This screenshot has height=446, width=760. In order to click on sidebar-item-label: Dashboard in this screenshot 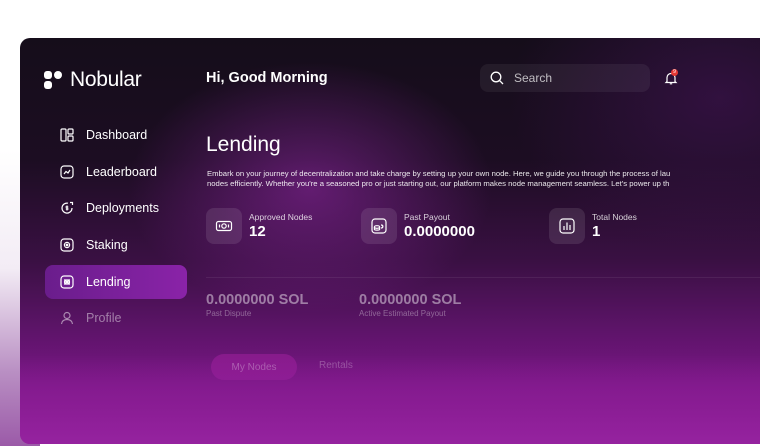, I will do `click(117, 135)`.